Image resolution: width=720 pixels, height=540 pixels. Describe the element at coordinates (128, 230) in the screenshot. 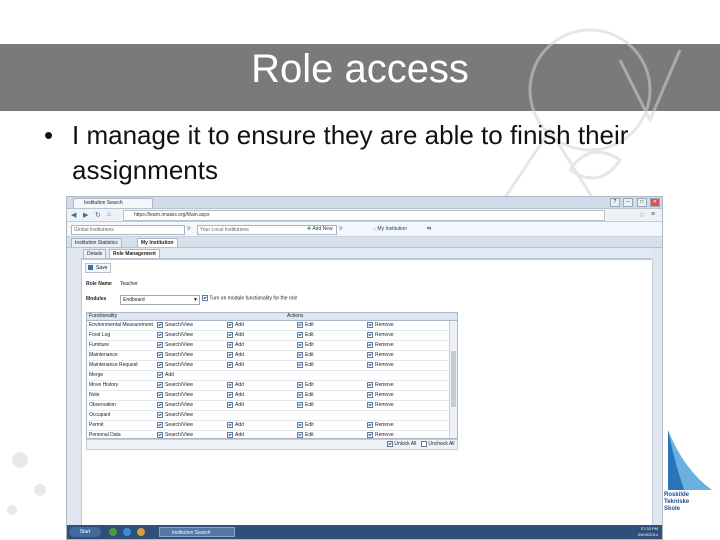

I see `global-search-input: Global Institutions` at that location.